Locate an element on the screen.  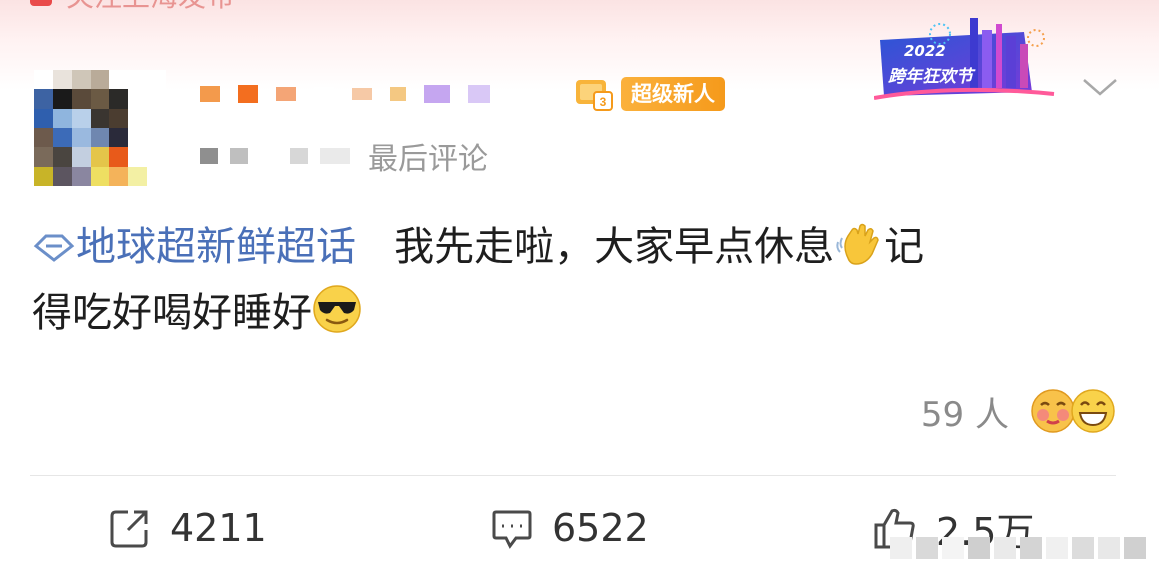
super-topic-link: 地球超新鲜超话 is located at coordinates (194, 247).